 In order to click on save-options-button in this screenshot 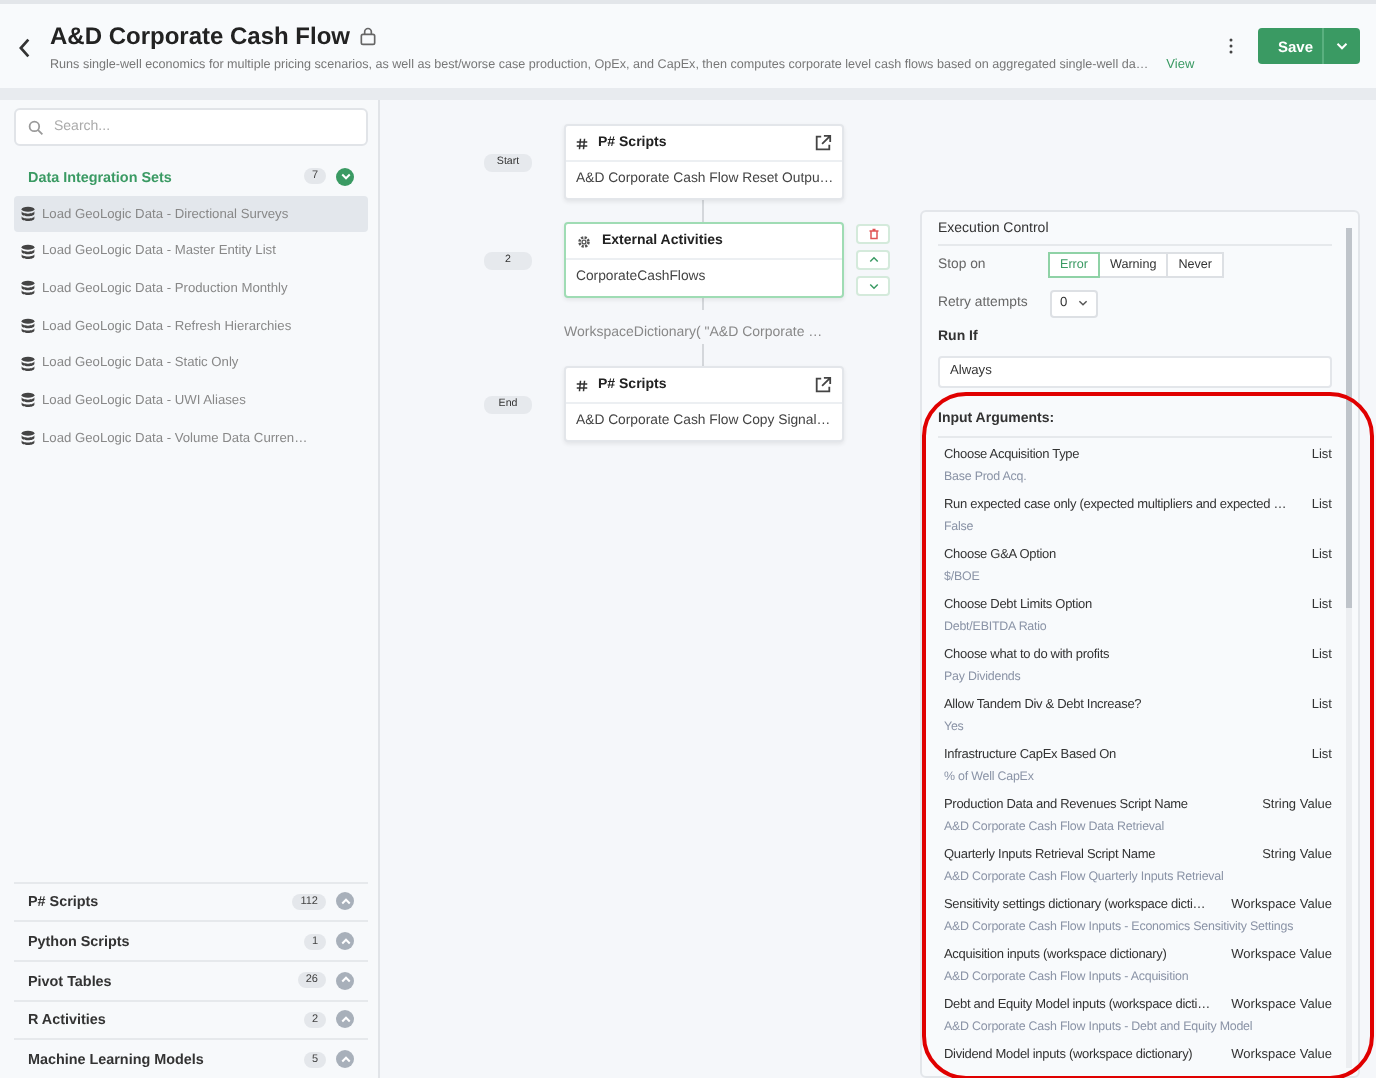, I will do `click(1341, 46)`.